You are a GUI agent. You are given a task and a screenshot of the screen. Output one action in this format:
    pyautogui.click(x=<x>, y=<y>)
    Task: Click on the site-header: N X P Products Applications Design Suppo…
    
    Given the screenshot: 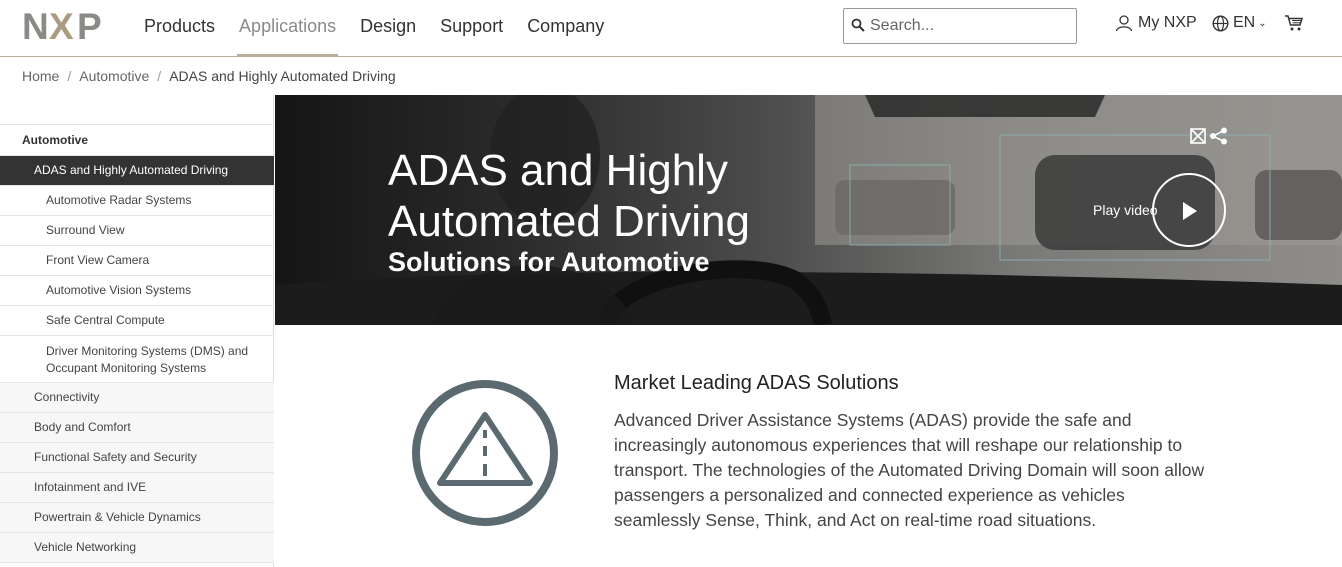 What is the action you would take?
    pyautogui.click(x=671, y=28)
    